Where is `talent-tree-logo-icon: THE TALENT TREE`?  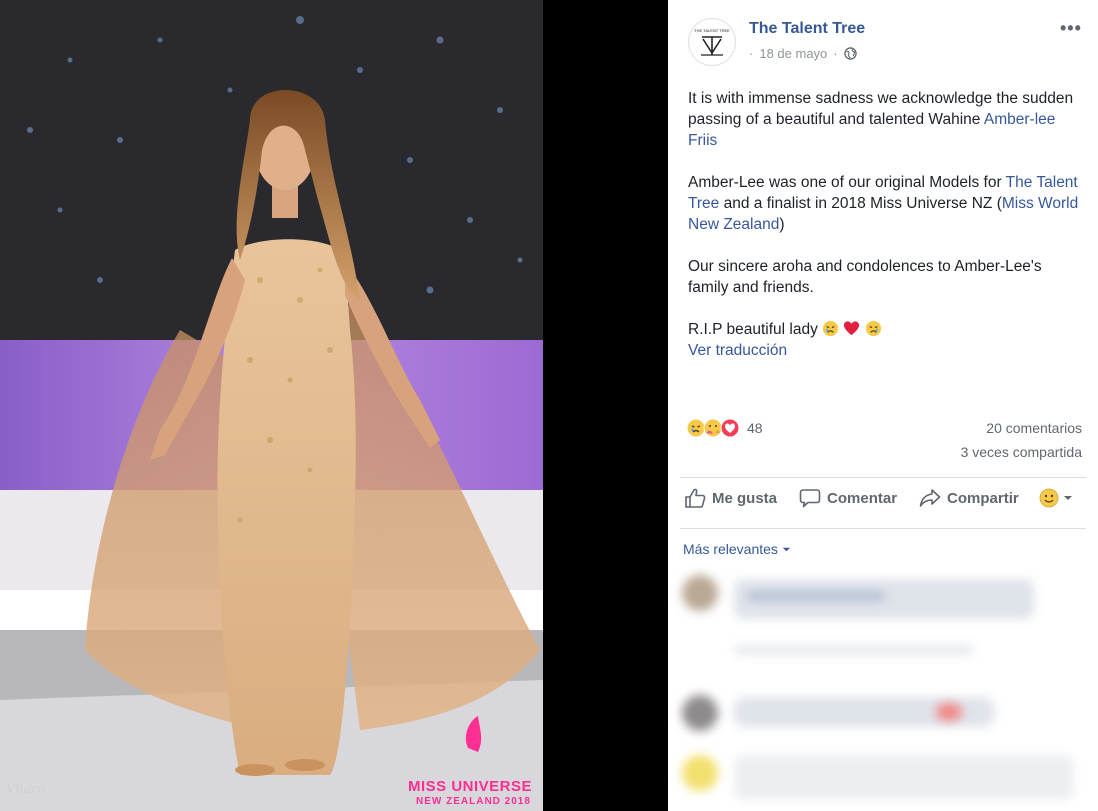 talent-tree-logo-icon: THE TALENT TREE is located at coordinates (712, 42).